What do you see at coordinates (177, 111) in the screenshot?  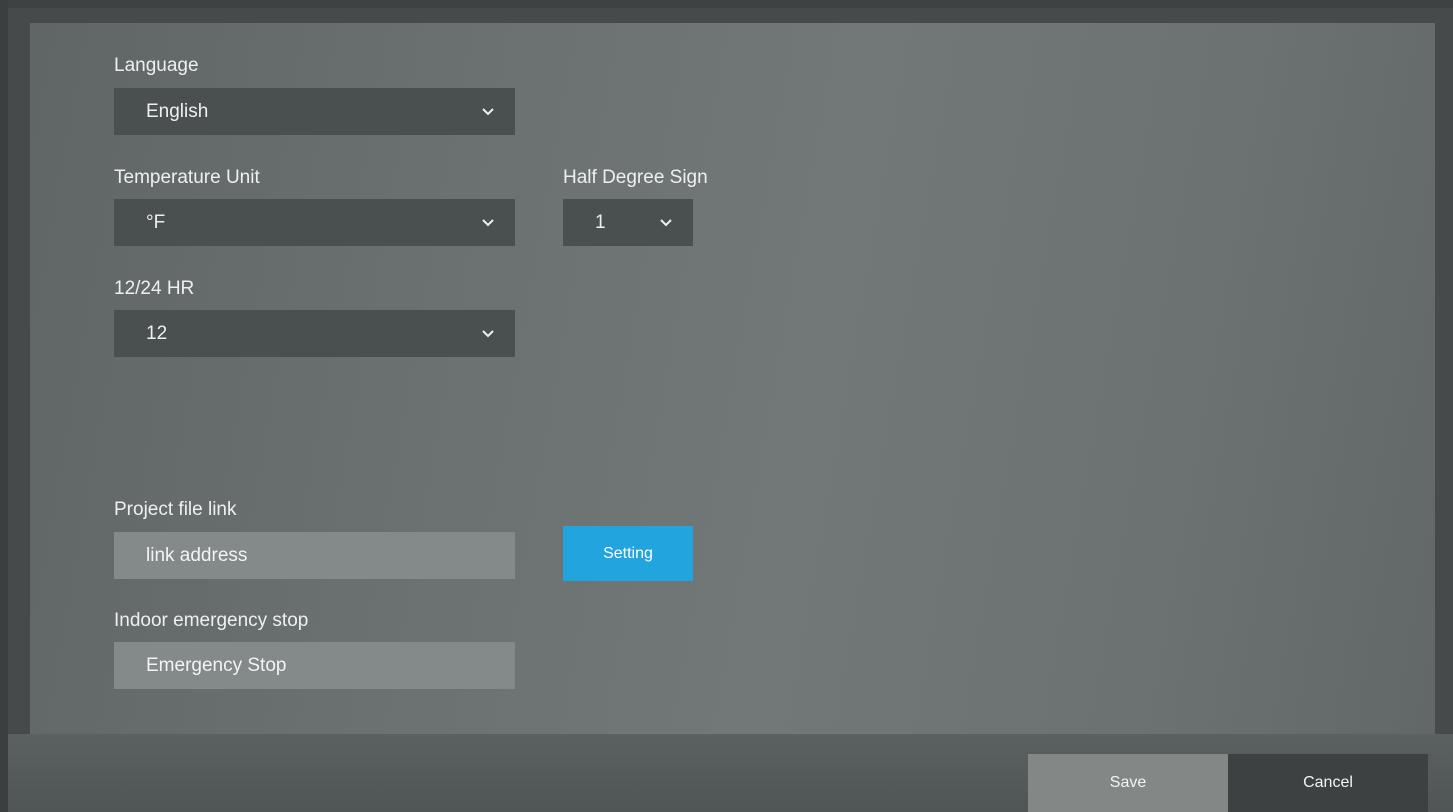 I see `language-select-value: English` at bounding box center [177, 111].